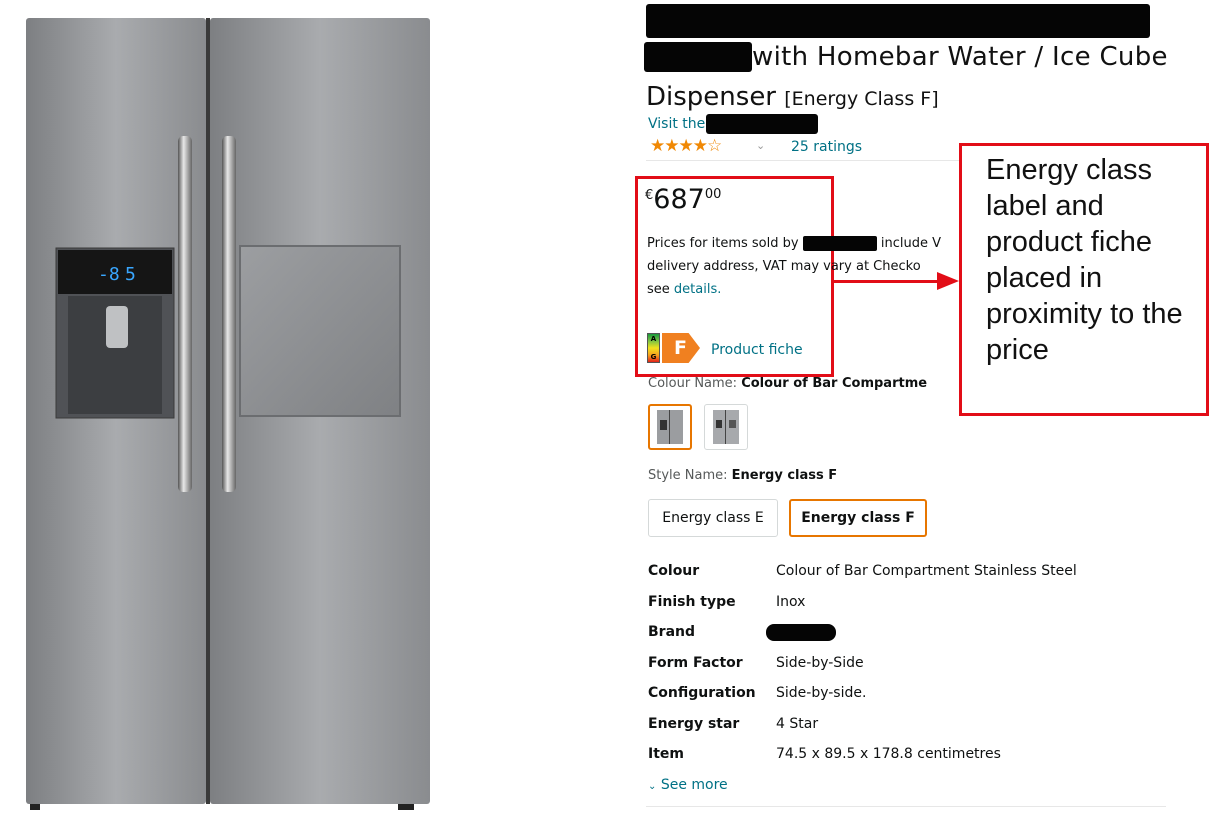 This screenshot has width=1210, height=813. I want to click on spec-value: Side-by-Side, so click(820, 663).